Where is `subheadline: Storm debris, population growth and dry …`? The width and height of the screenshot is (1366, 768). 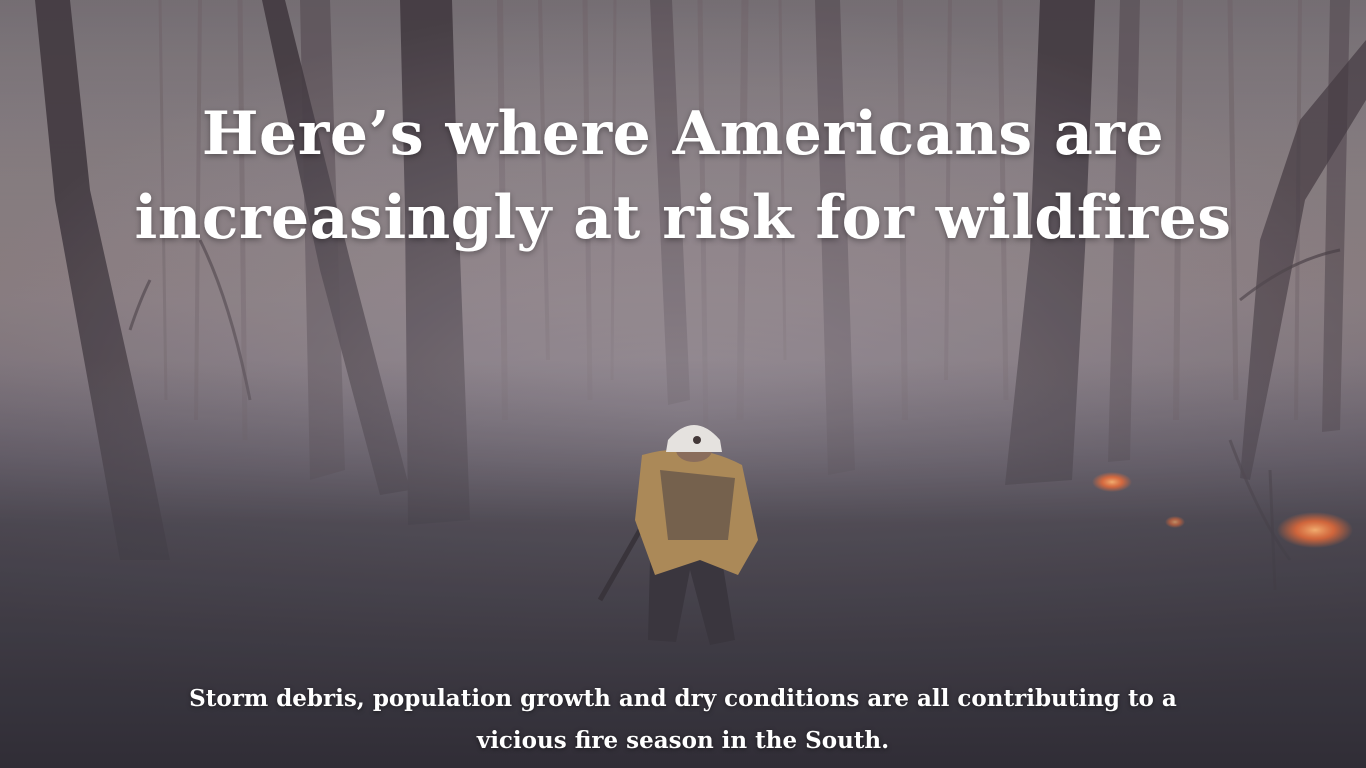 subheadline: Storm debris, population growth and dry … is located at coordinates (683, 719).